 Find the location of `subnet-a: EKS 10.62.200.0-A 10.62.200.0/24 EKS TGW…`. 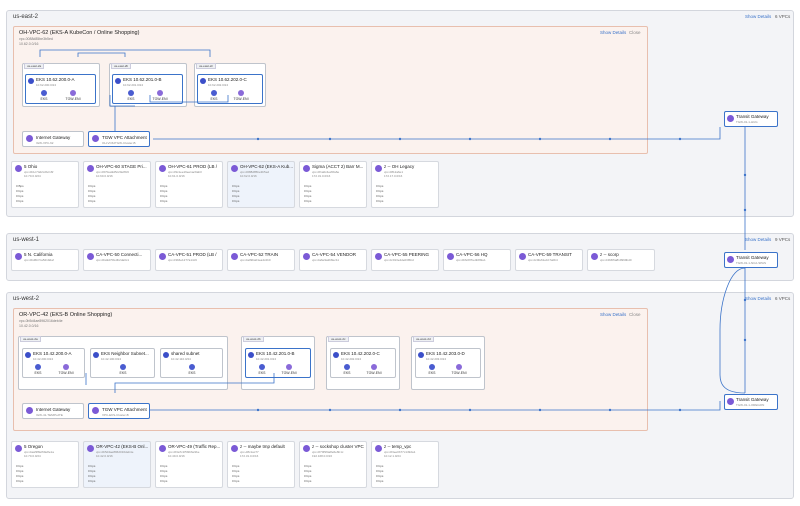

subnet-a: EKS 10.62.200.0-A 10.62.200.0/24 EKS TGW… is located at coordinates (60, 89).